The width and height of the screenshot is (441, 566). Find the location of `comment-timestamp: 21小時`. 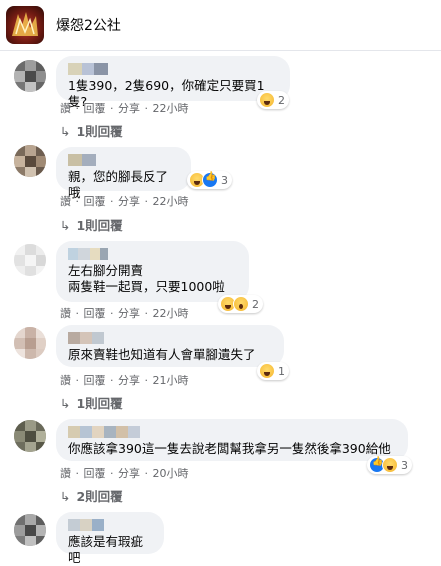

comment-timestamp: 21小時 is located at coordinates (171, 380).